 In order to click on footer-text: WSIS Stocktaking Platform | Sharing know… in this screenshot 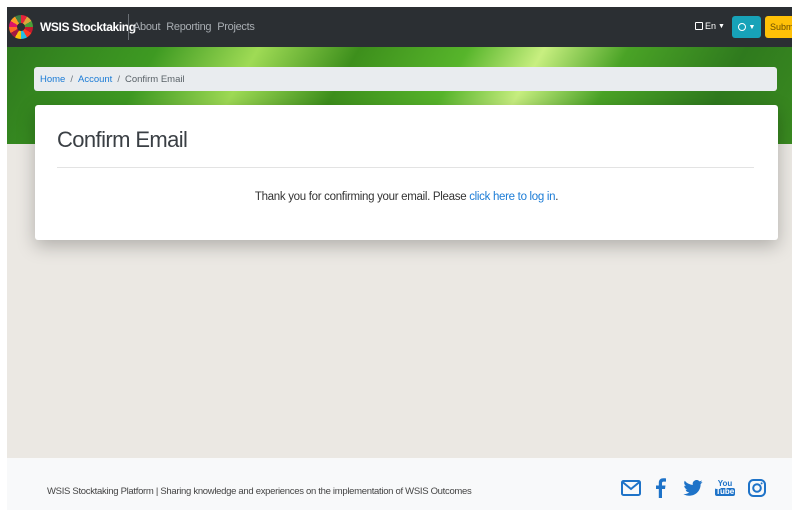, I will do `click(259, 491)`.